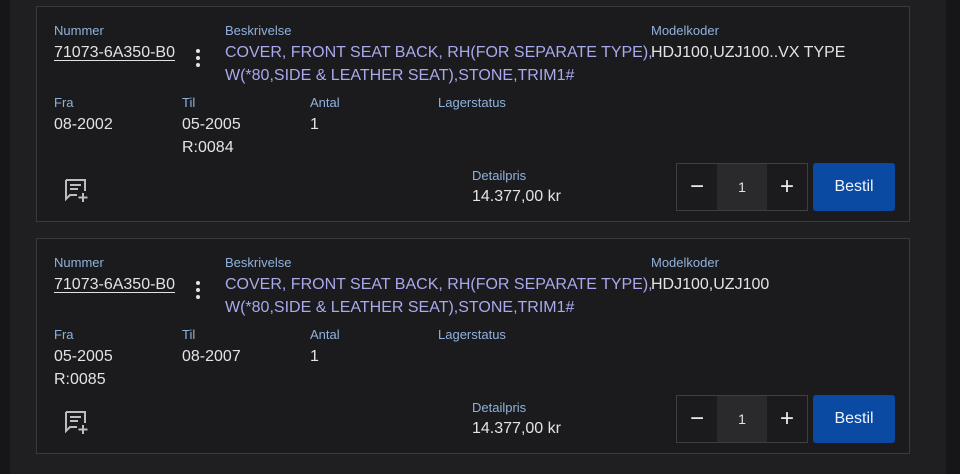  I want to click on left-edge, so click(5, 237).